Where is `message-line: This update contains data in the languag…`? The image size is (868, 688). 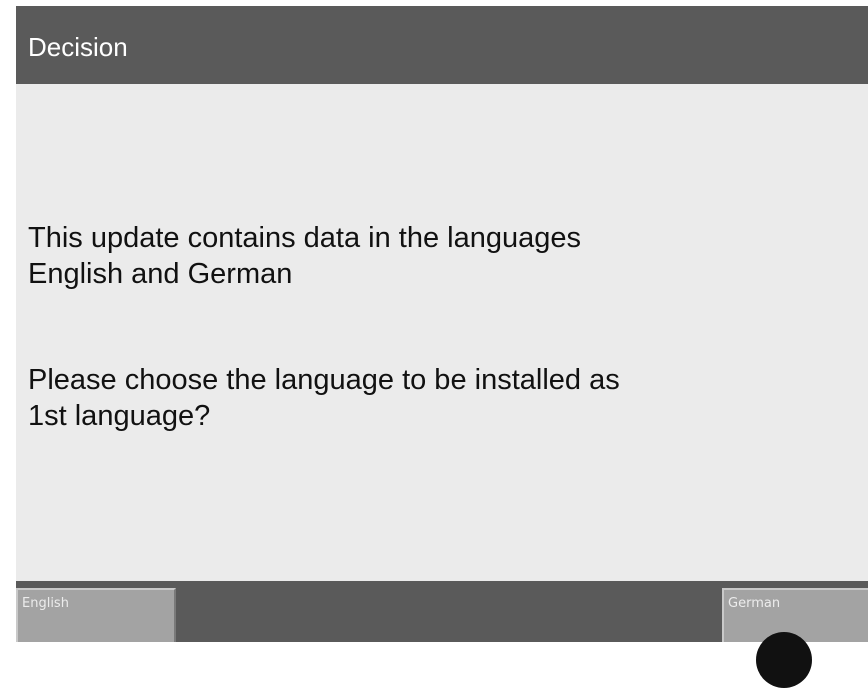
message-line: This update contains data in the languag… is located at coordinates (305, 238).